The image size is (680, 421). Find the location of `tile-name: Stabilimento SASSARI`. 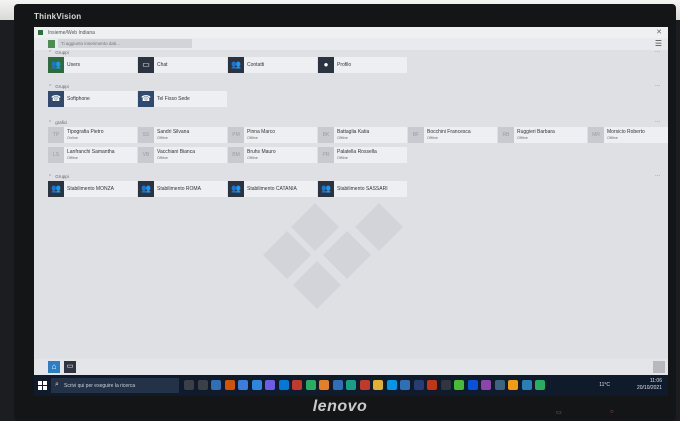

tile-name: Stabilimento SASSARI is located at coordinates (362, 189).